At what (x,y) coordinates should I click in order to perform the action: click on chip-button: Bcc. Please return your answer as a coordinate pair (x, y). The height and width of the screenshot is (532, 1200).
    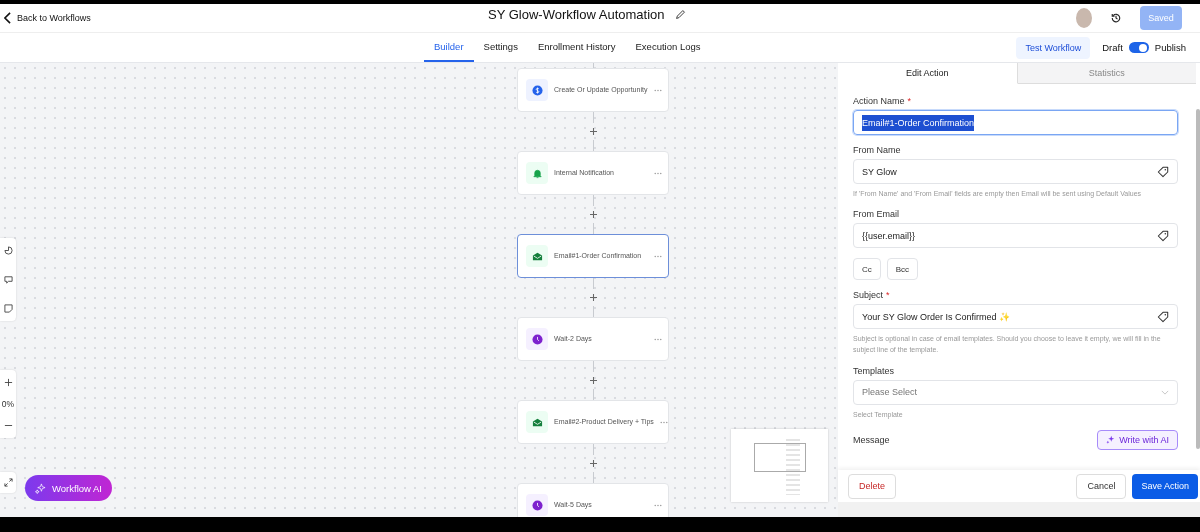
    Looking at the image, I should click on (902, 269).